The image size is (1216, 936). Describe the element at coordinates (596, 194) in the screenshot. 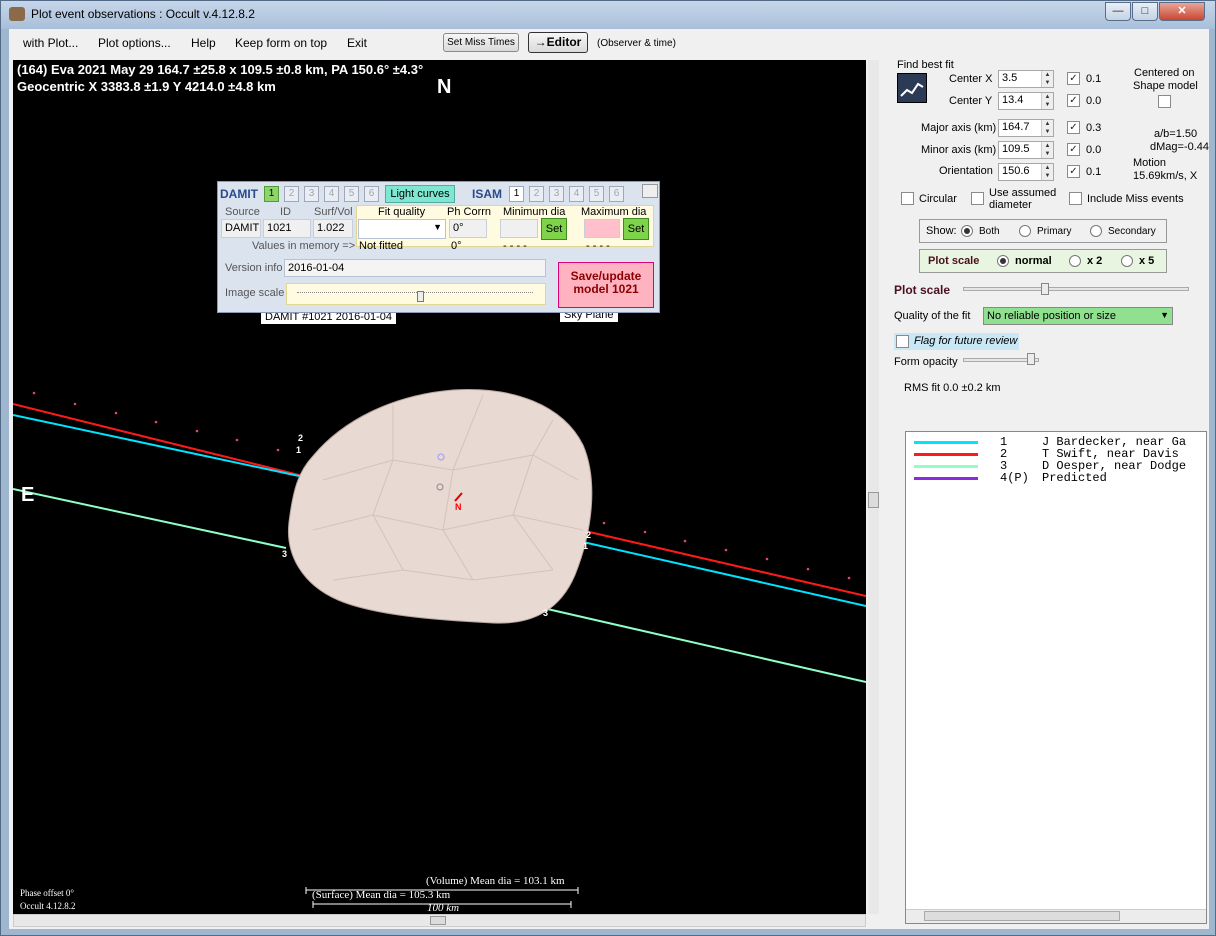

I see `isam-tab-5: 5` at that location.